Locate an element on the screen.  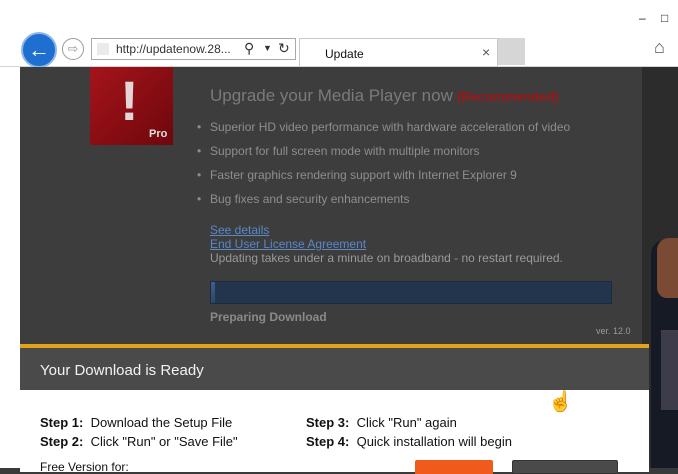
step-label: Step 3: is located at coordinates (328, 422).